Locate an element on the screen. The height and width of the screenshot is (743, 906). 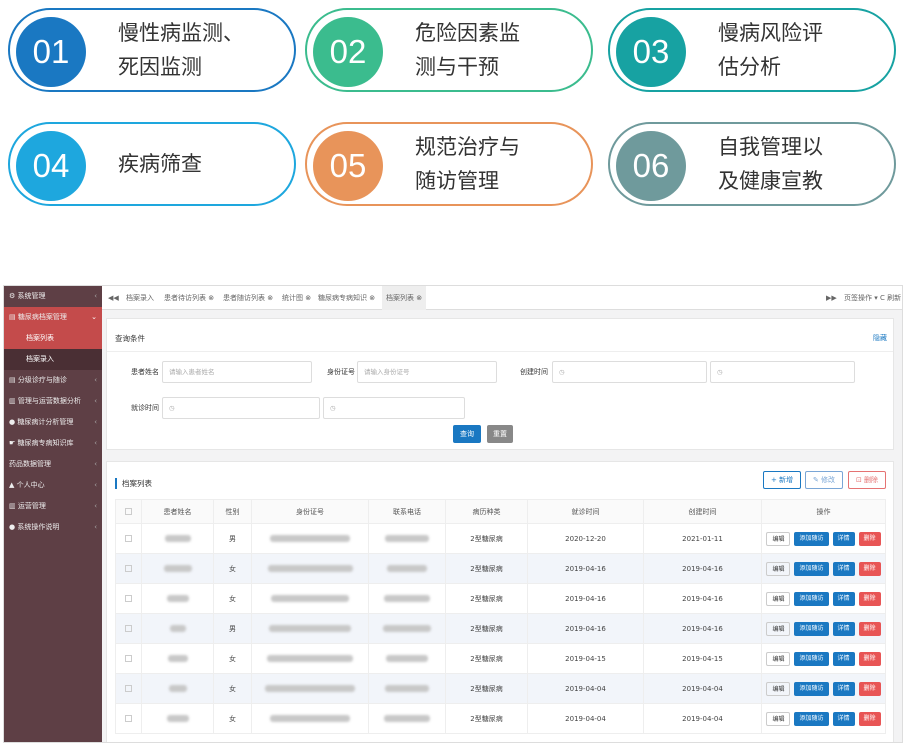
reset-button: 重置 is located at coordinates (500, 434).